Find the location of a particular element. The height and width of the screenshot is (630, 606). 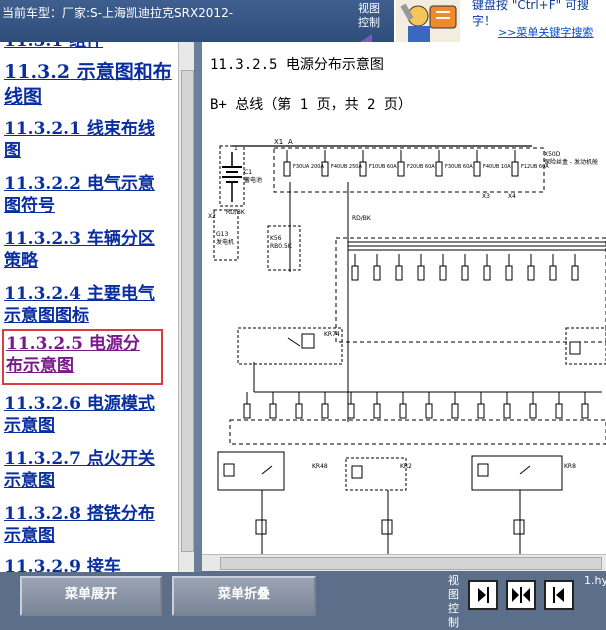

diagram-subtitle: B+ 总线（第 1 页，共 2 页） is located at coordinates (311, 105).